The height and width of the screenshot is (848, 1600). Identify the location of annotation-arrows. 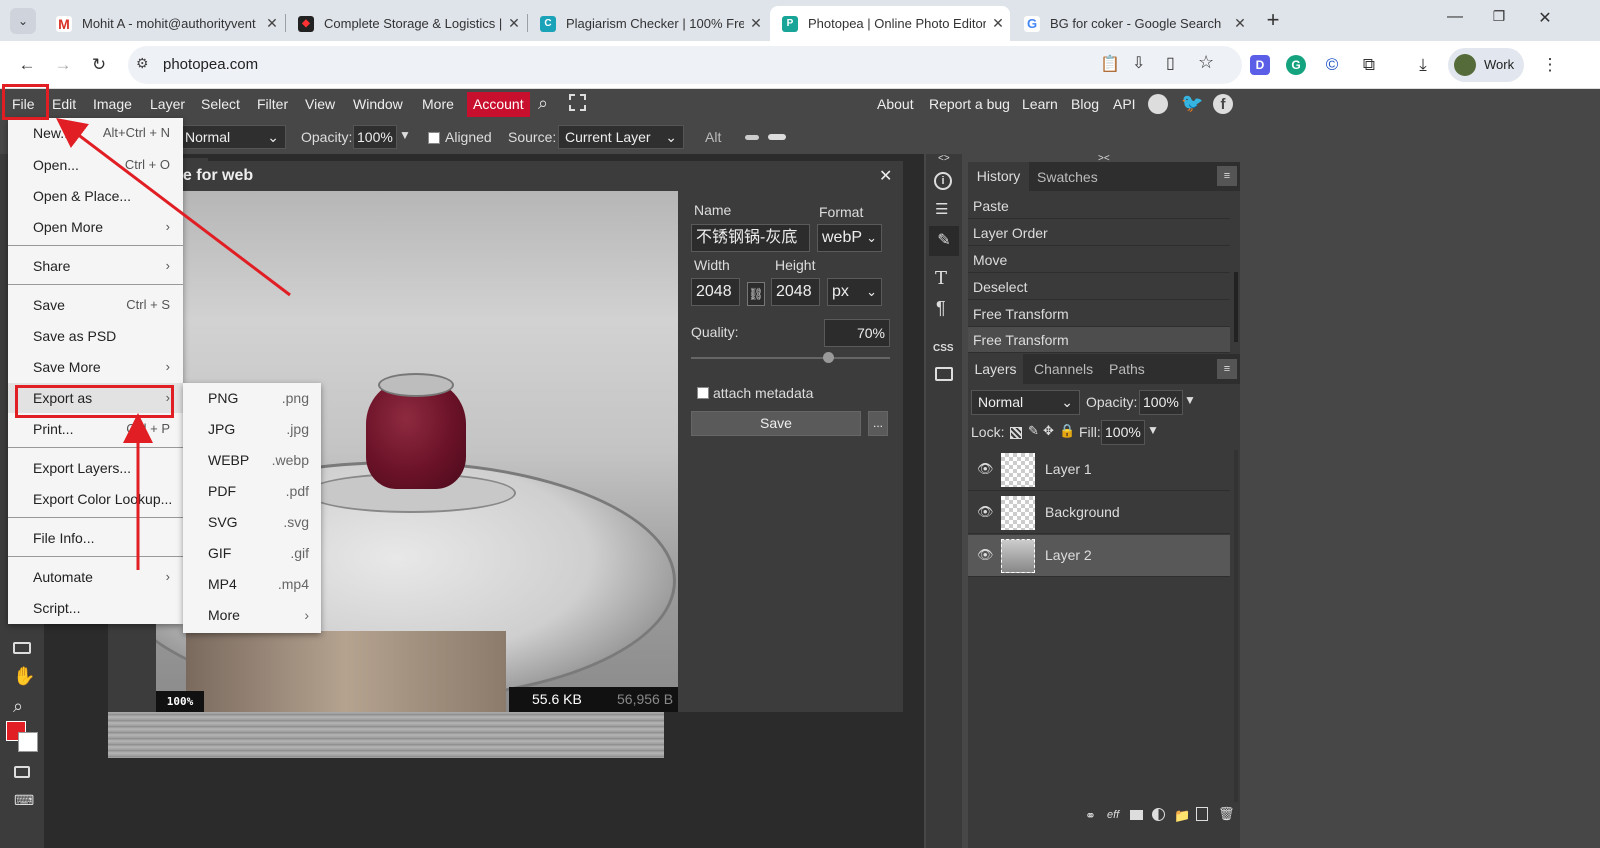
(173, 343).